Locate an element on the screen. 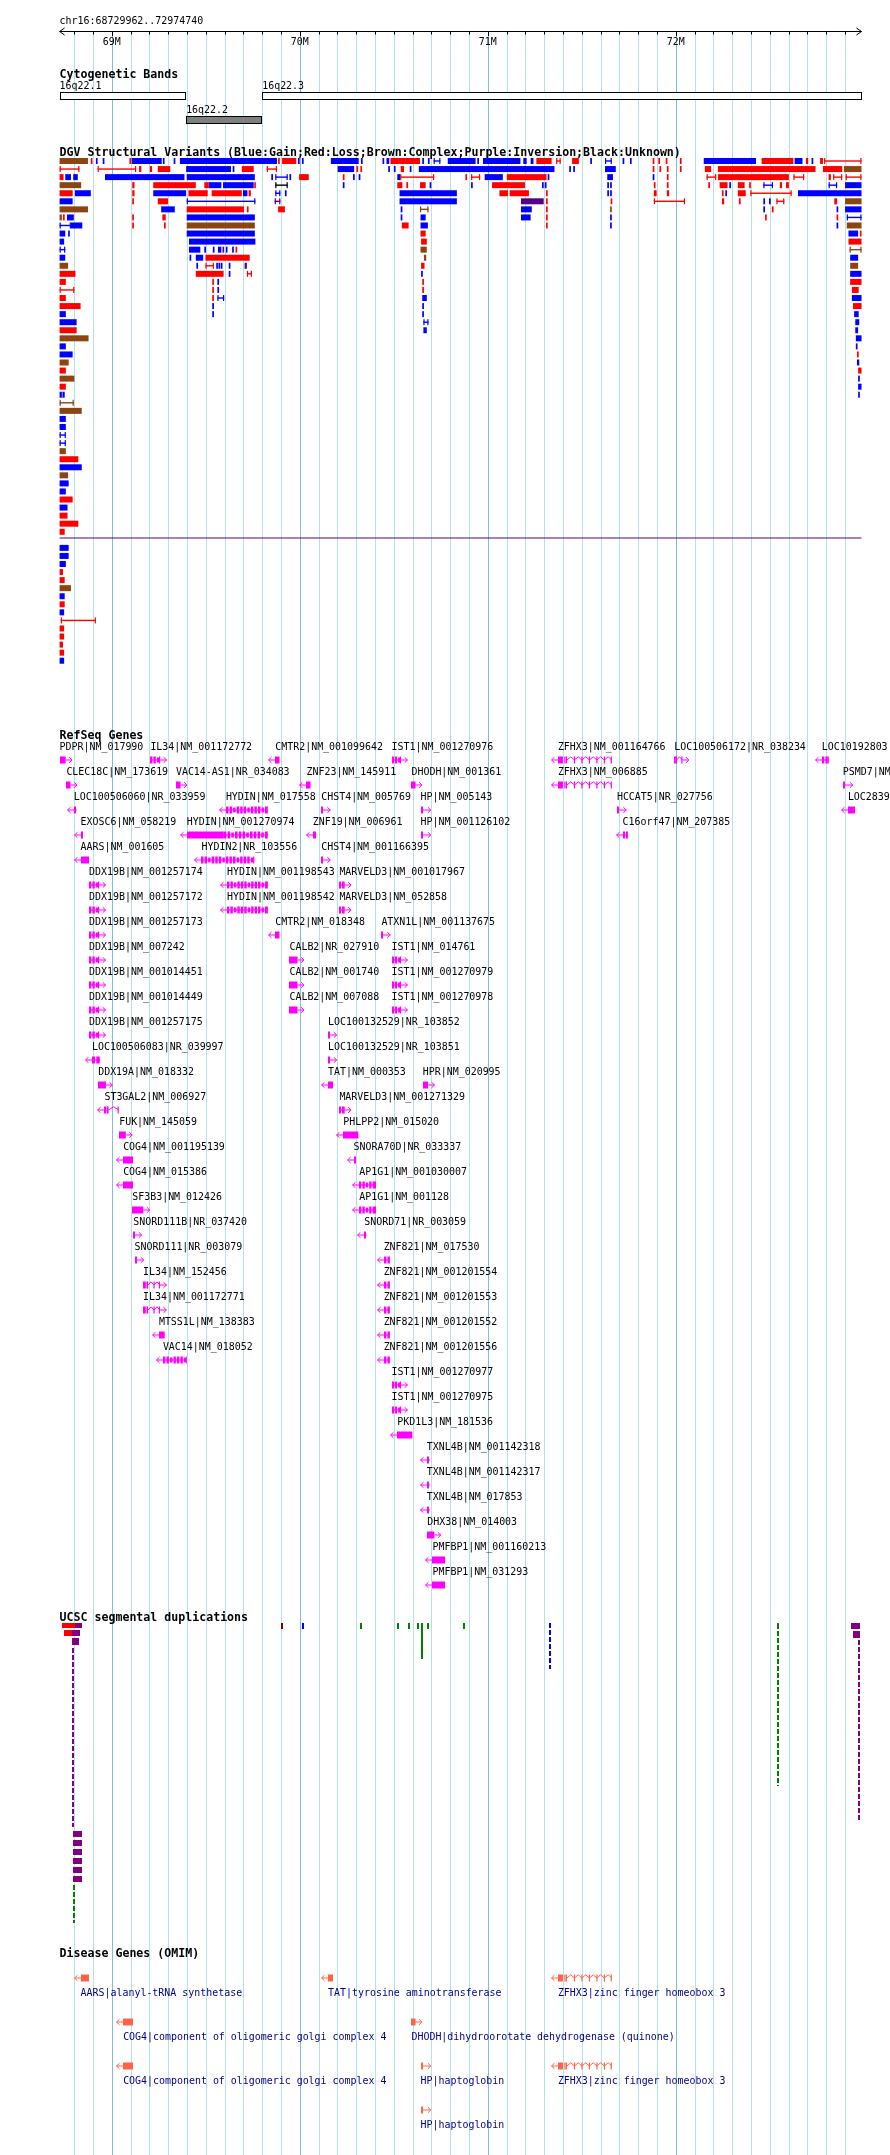  disease-gene-label: TAT|tyrosine aminotransferase is located at coordinates (415, 1992).